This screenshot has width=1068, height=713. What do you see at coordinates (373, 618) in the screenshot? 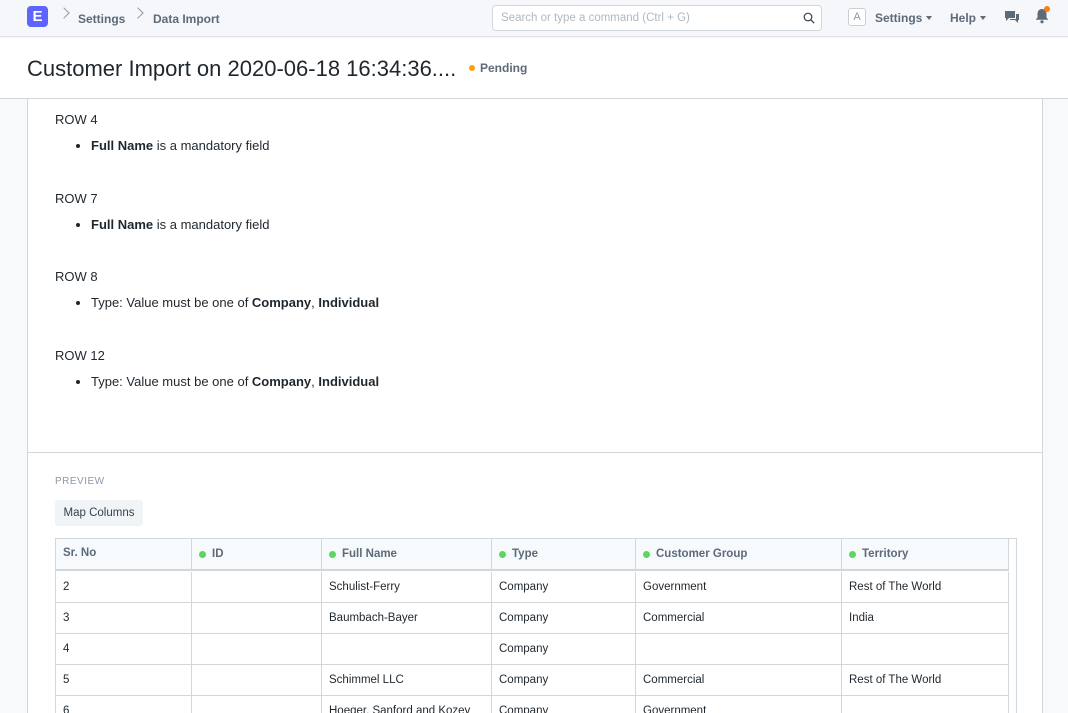
I see `table-cell-text: Baumbach-Bayer` at bounding box center [373, 618].